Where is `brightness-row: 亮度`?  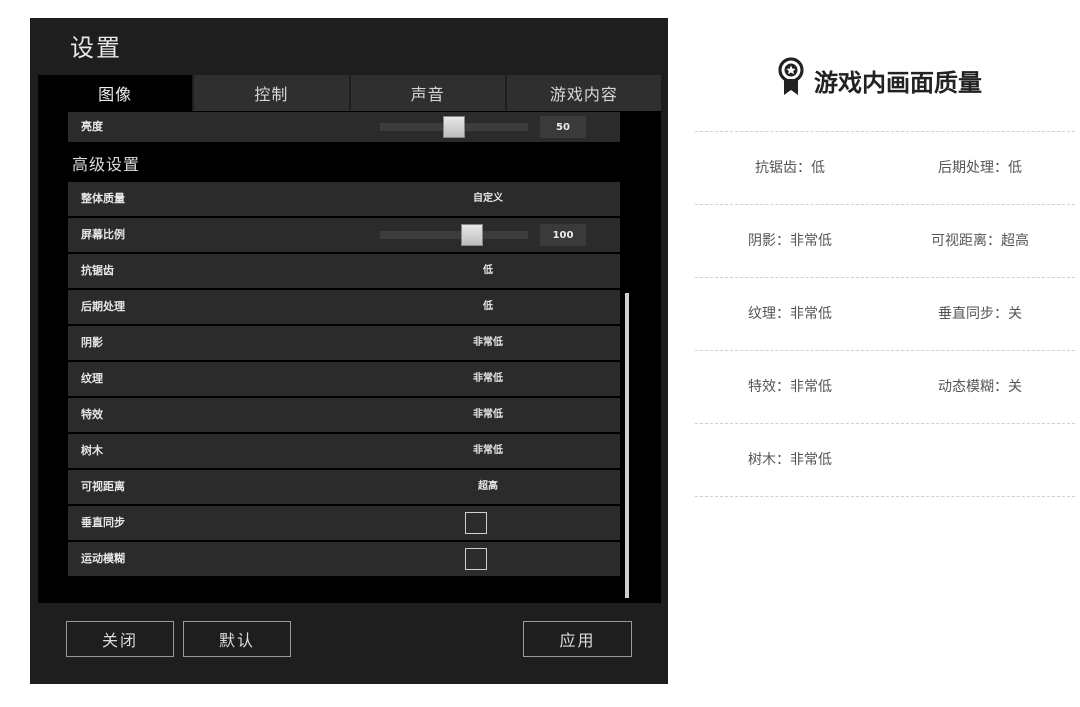 brightness-row: 亮度 is located at coordinates (344, 127).